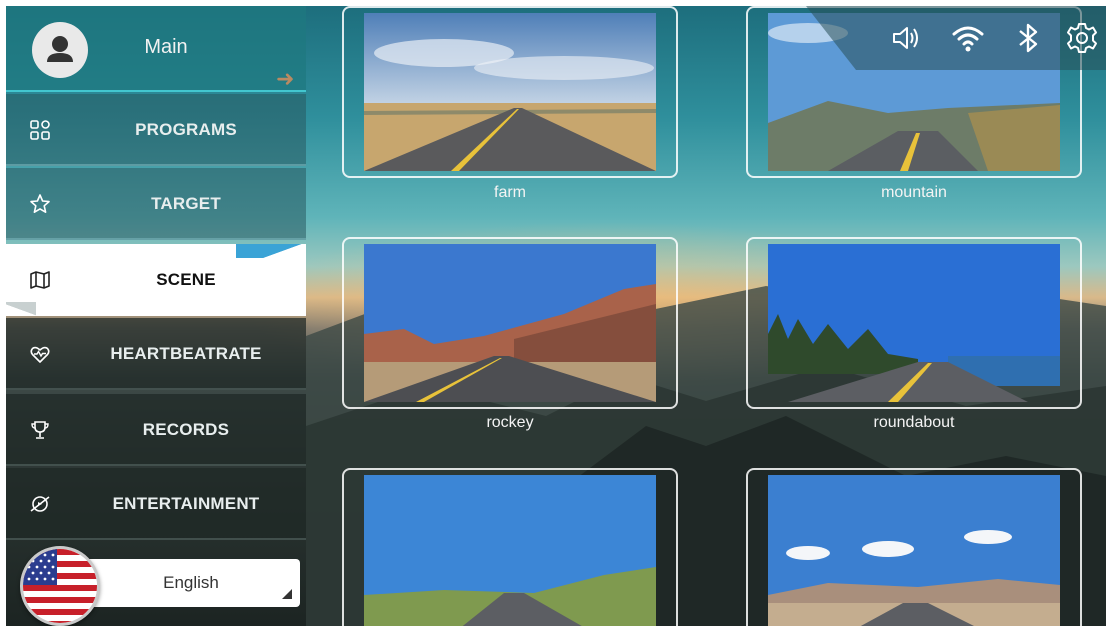 The height and width of the screenshot is (628, 1110). What do you see at coordinates (906, 38) in the screenshot?
I see `volume-icon` at bounding box center [906, 38].